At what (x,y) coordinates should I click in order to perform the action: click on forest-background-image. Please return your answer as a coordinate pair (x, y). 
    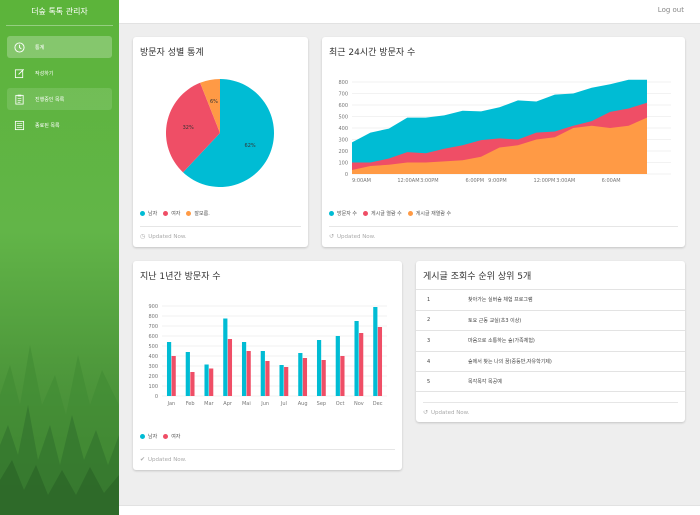
    Looking at the image, I should click on (59, 430).